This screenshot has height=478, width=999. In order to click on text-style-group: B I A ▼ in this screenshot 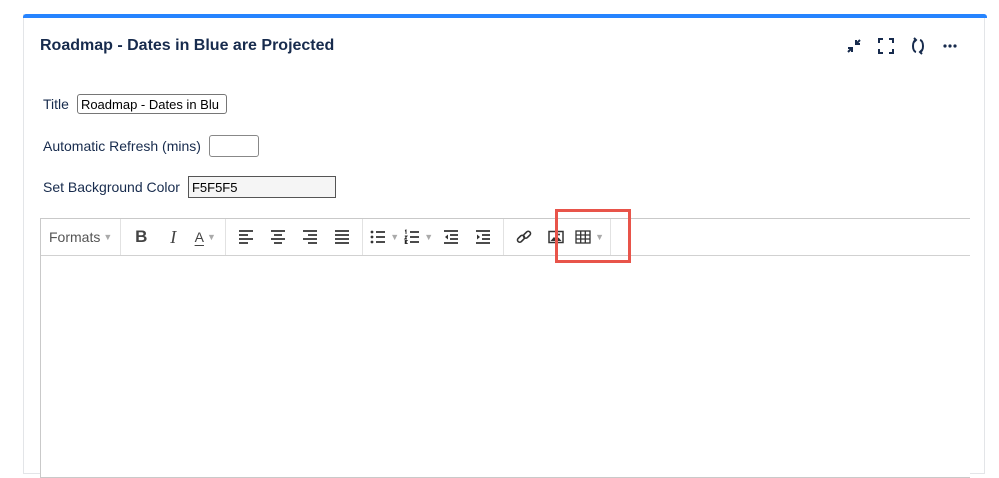, I will do `click(174, 237)`.